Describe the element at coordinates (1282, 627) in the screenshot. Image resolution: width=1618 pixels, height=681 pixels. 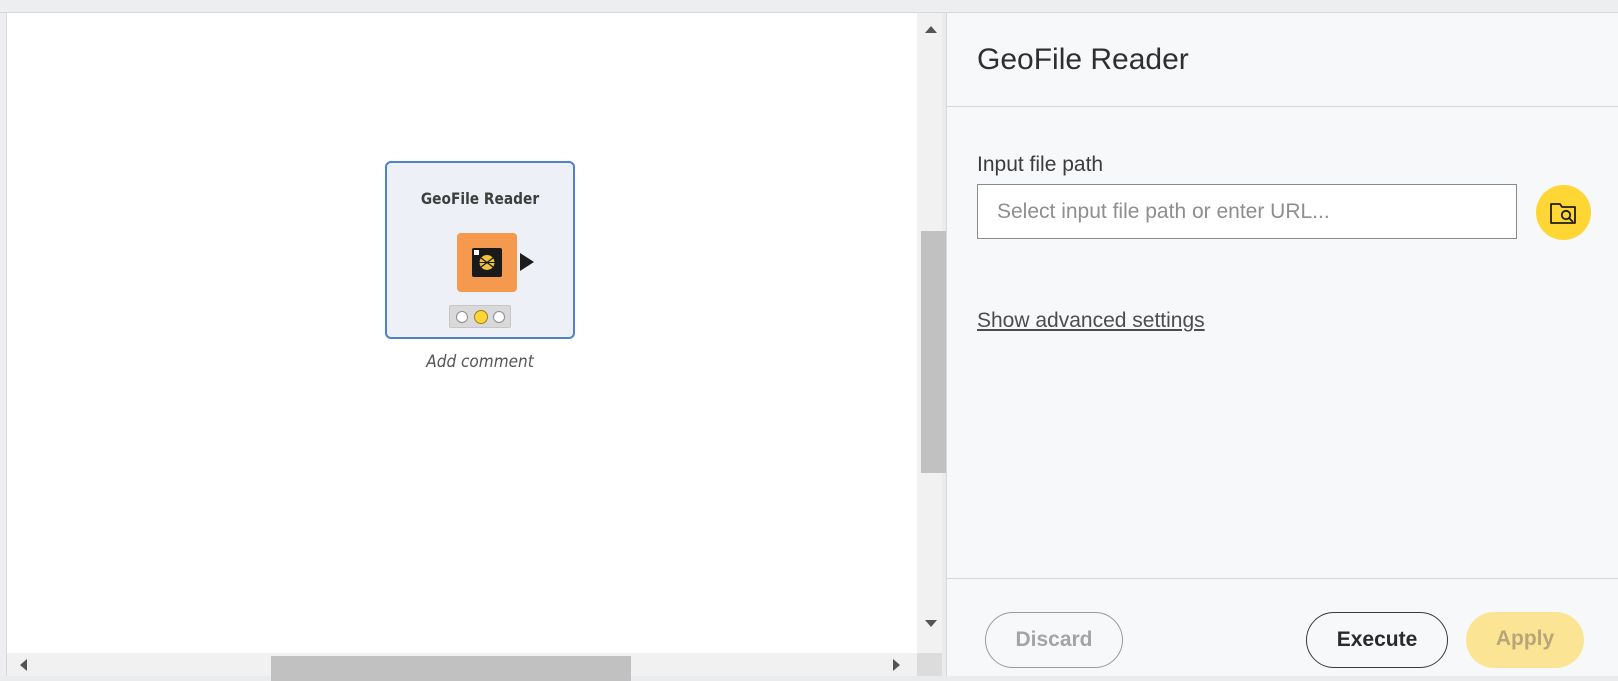
I see `panel-footer: Discard Execute Apply` at that location.